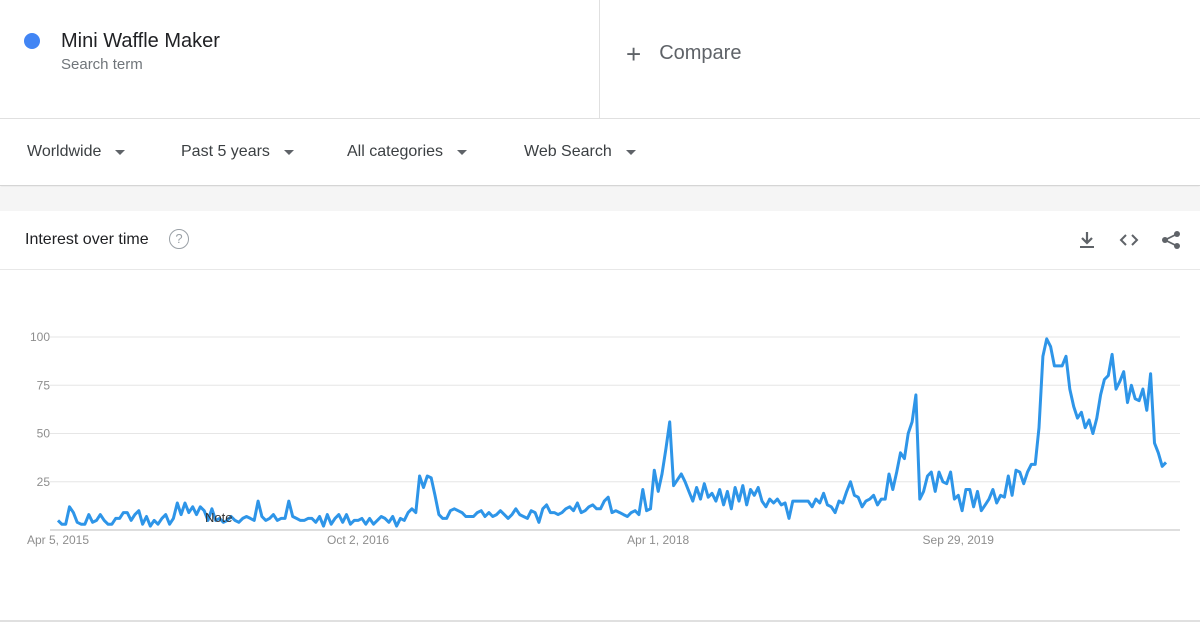  What do you see at coordinates (959, 540) in the screenshot?
I see `x-tick-label: Sep 29, 2019` at bounding box center [959, 540].